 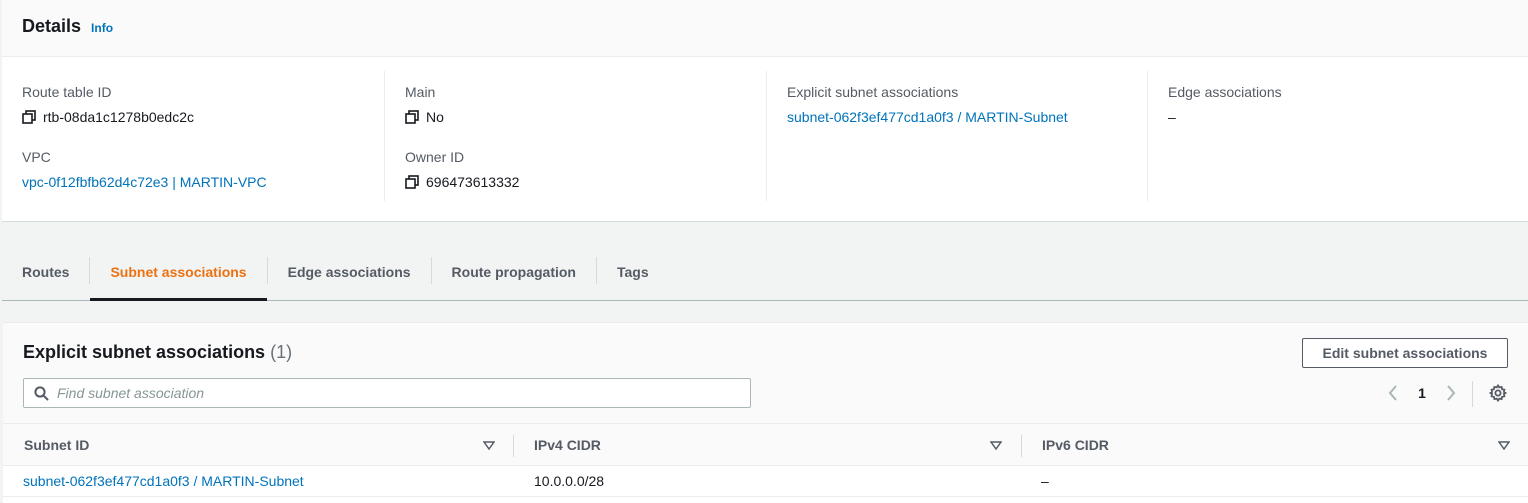 I want to click on main-text: No, so click(x=435, y=117).